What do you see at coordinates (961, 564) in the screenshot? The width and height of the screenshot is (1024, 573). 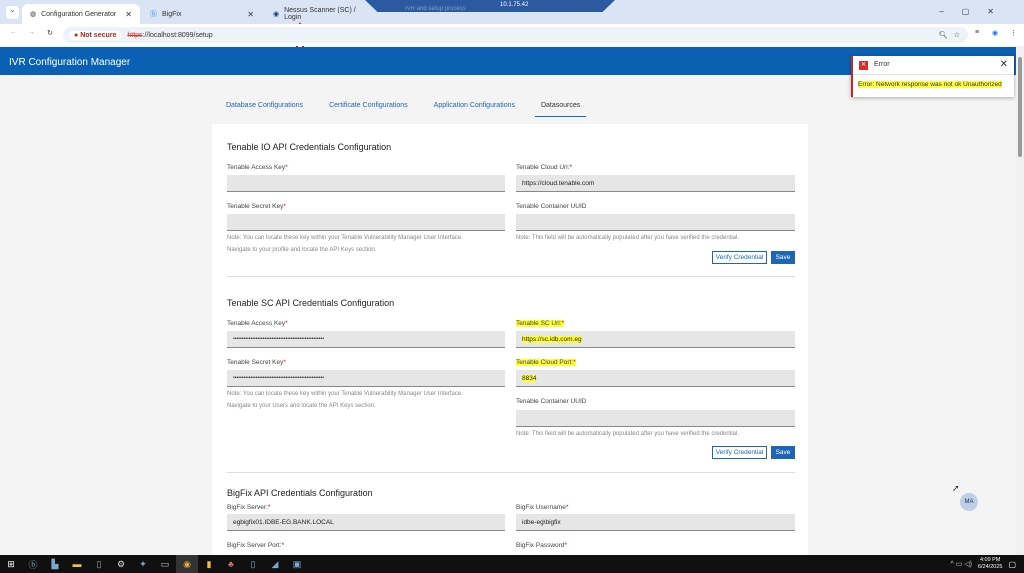 I see `tray-icons: ^ ▭ ◁)` at bounding box center [961, 564].